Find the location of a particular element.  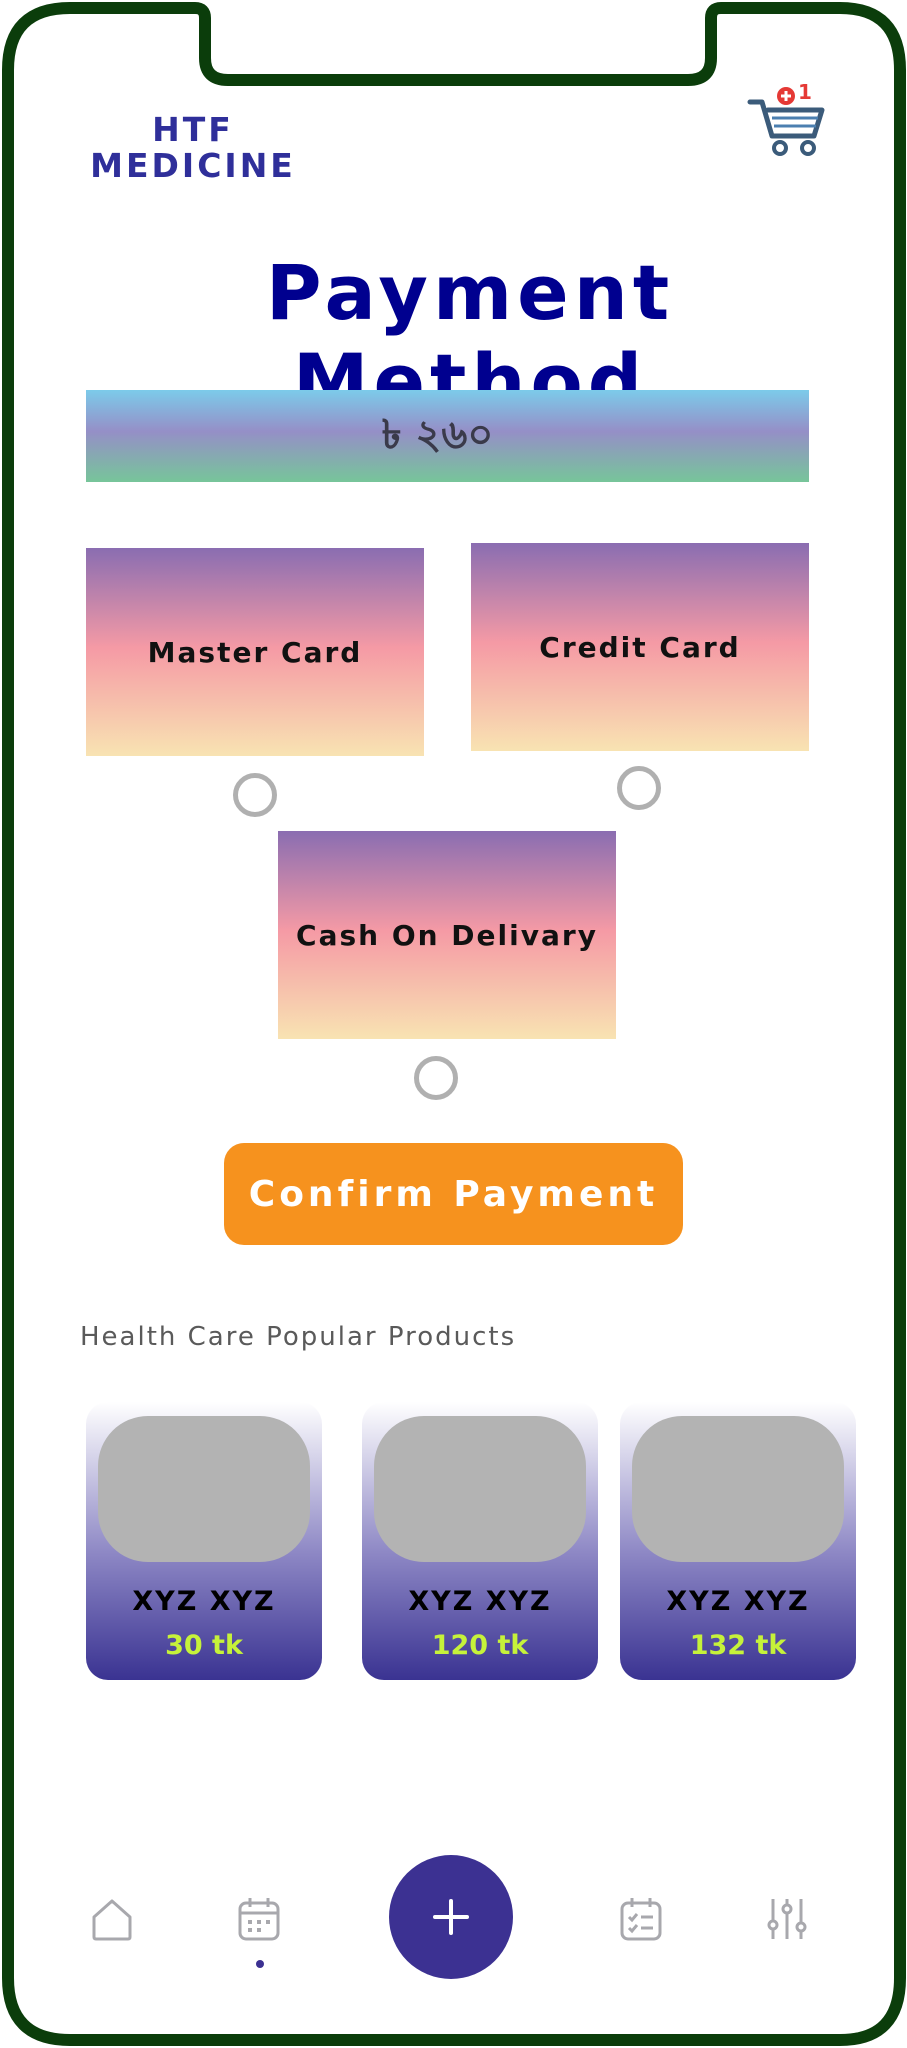

product-price: 120 tk is located at coordinates (480, 1645).